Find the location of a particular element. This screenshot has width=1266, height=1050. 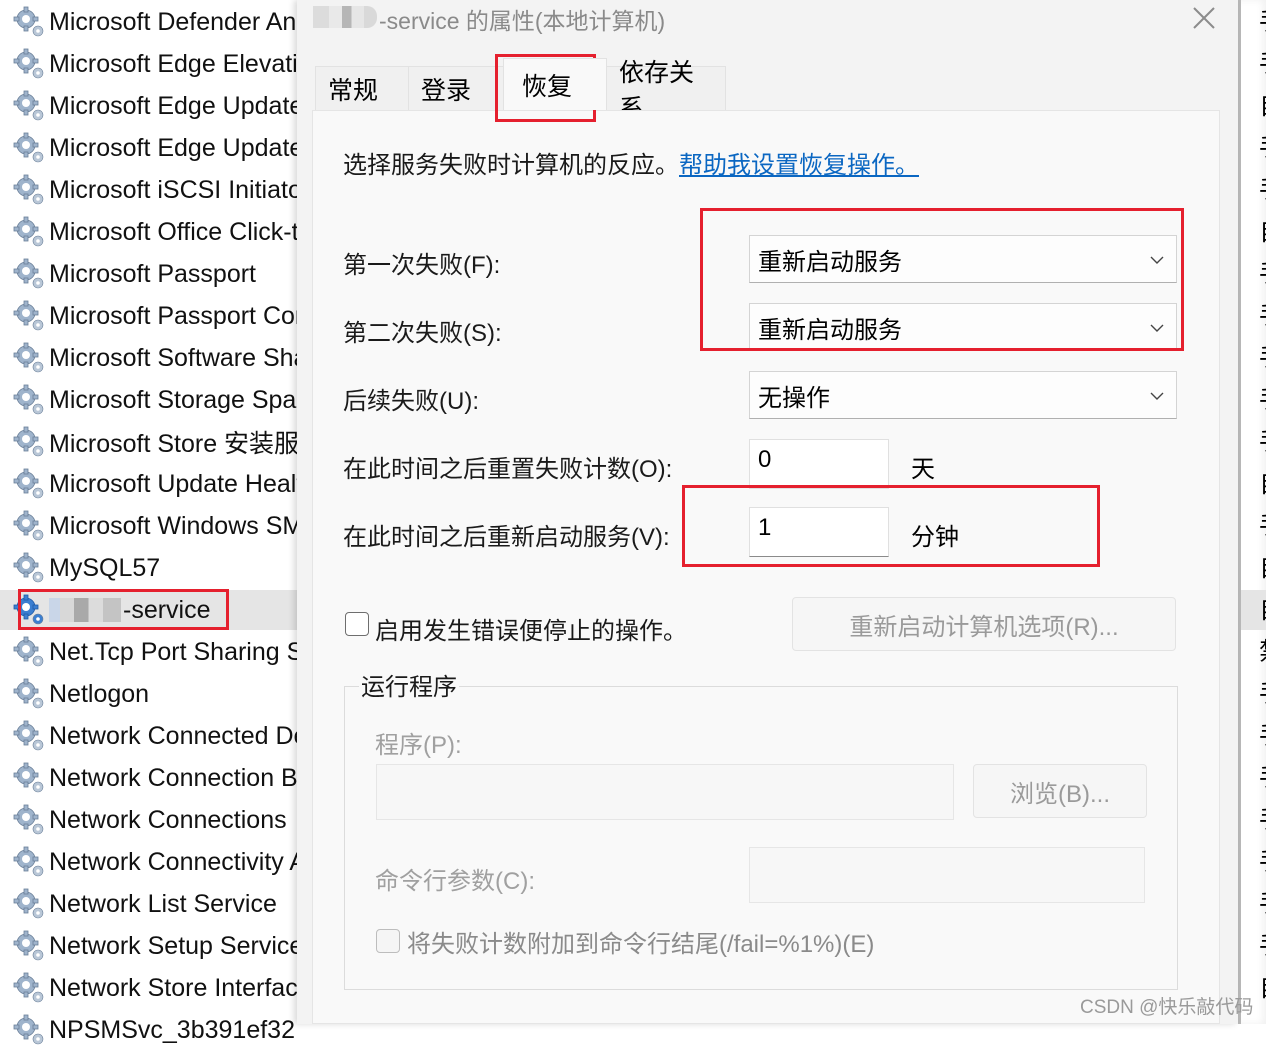

service-row: Microsoft iSCSI Initiator is located at coordinates (150, 190).